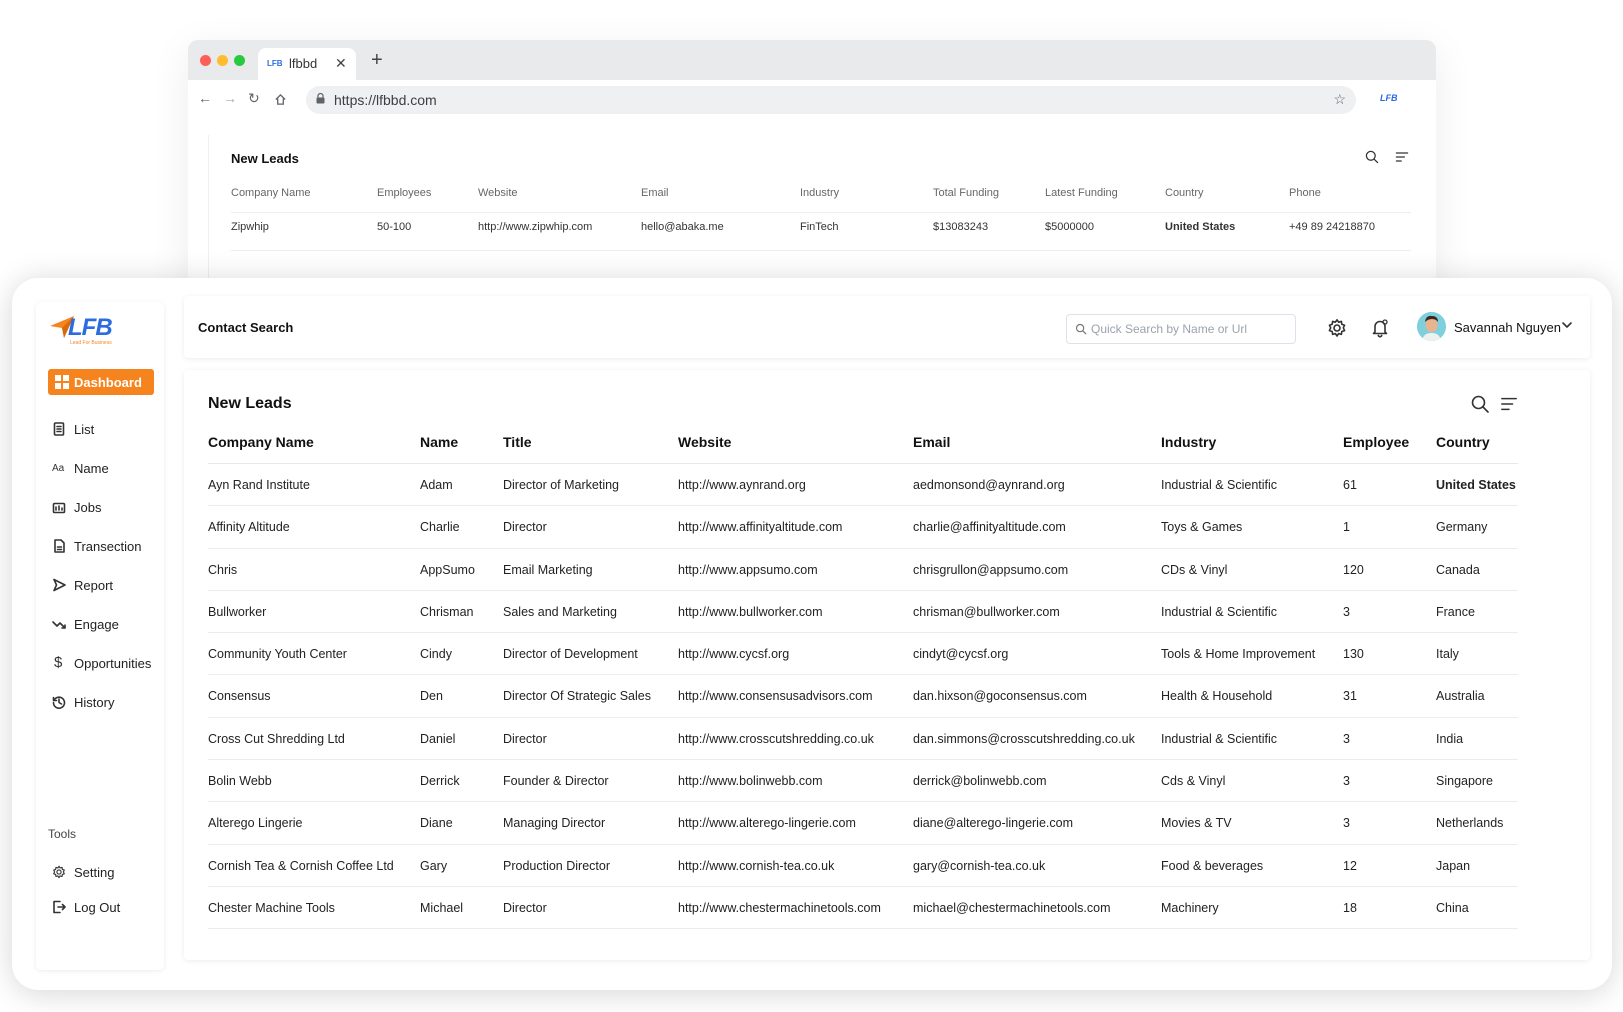 The width and height of the screenshot is (1623, 1012). Describe the element at coordinates (750, 612) in the screenshot. I see `cell-website: http://www.bullworker.com` at that location.